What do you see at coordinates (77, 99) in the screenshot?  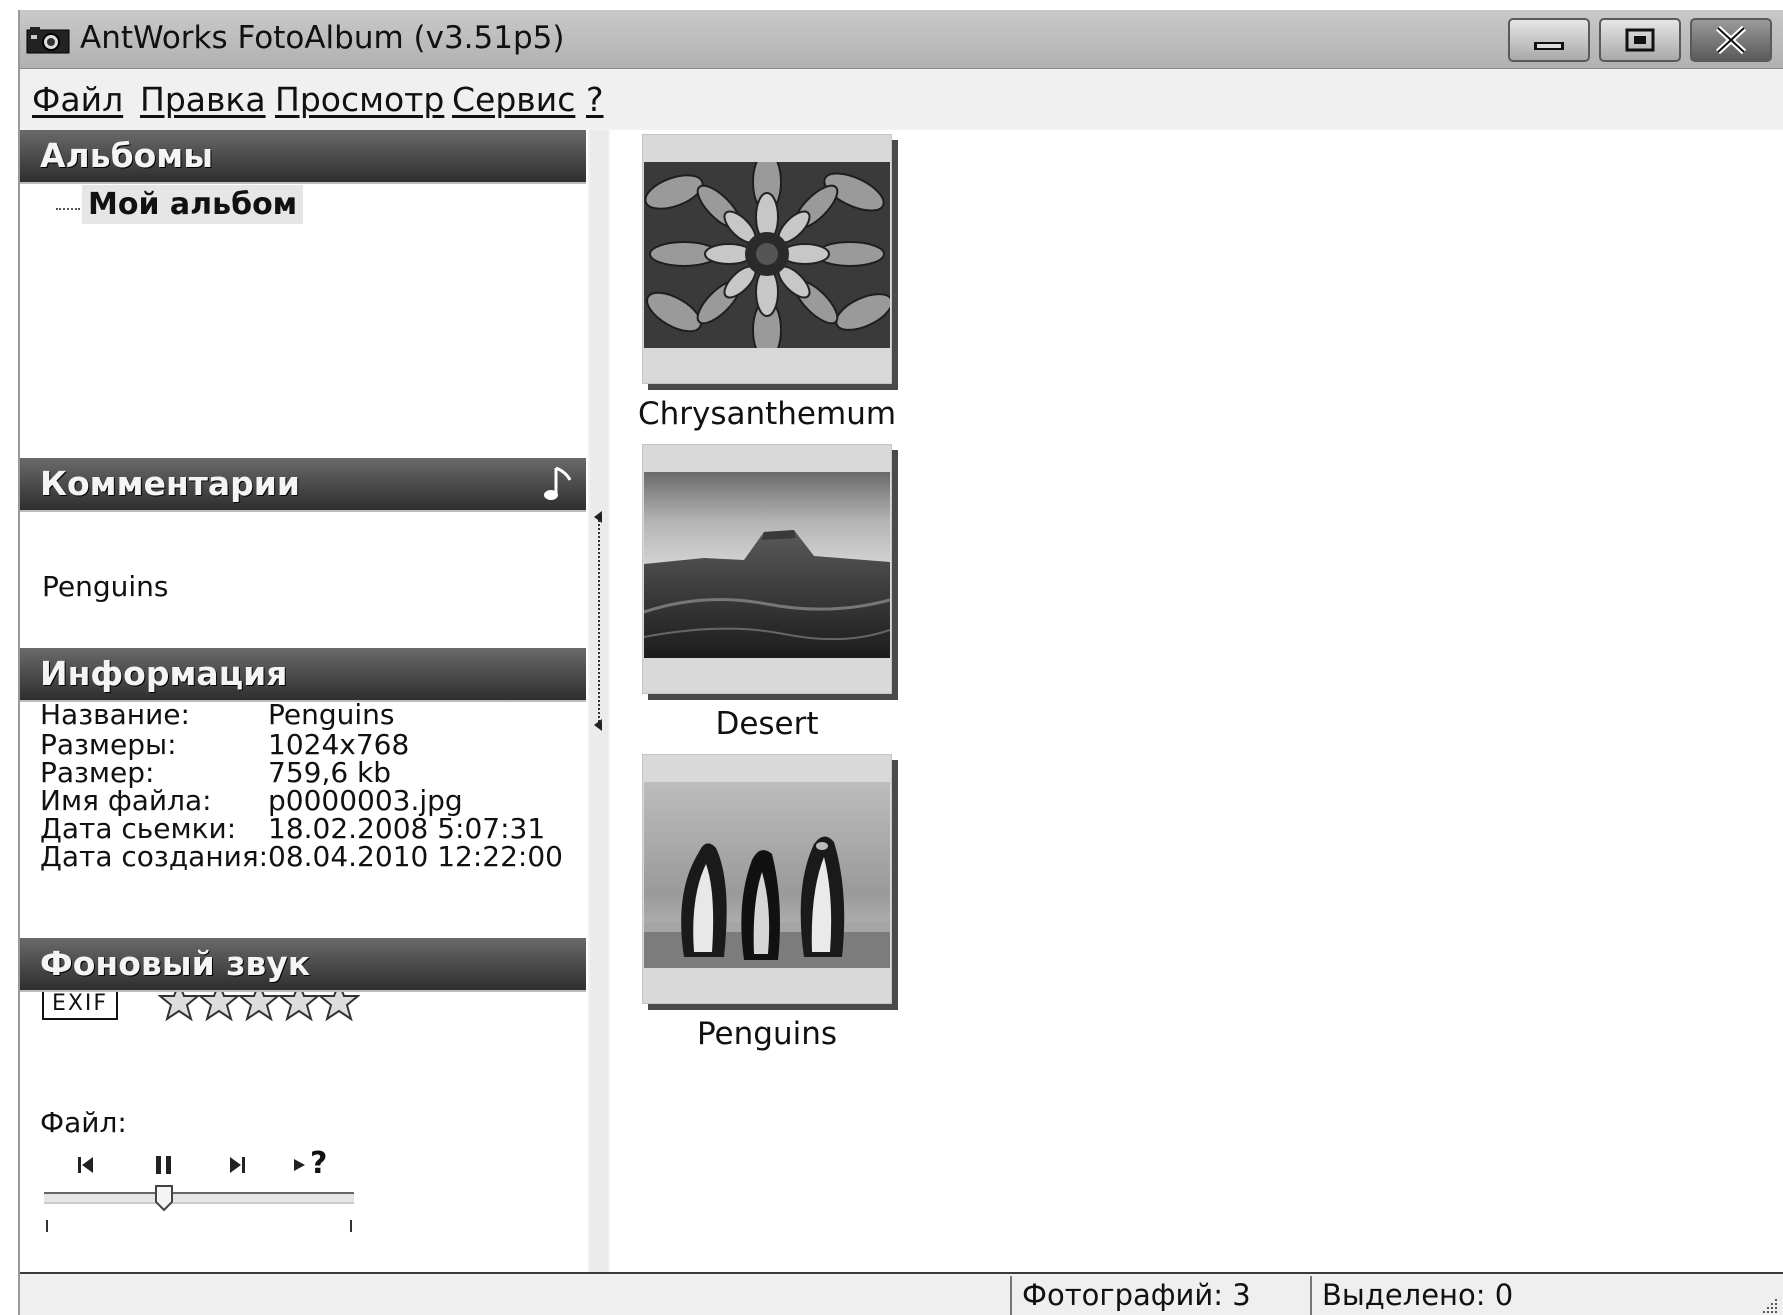 I see `menu-file: Файл` at bounding box center [77, 99].